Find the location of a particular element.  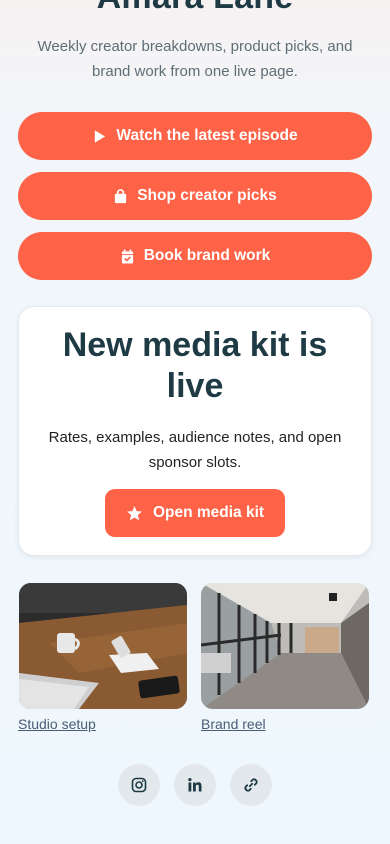

linkedin-icon is located at coordinates (195, 785).